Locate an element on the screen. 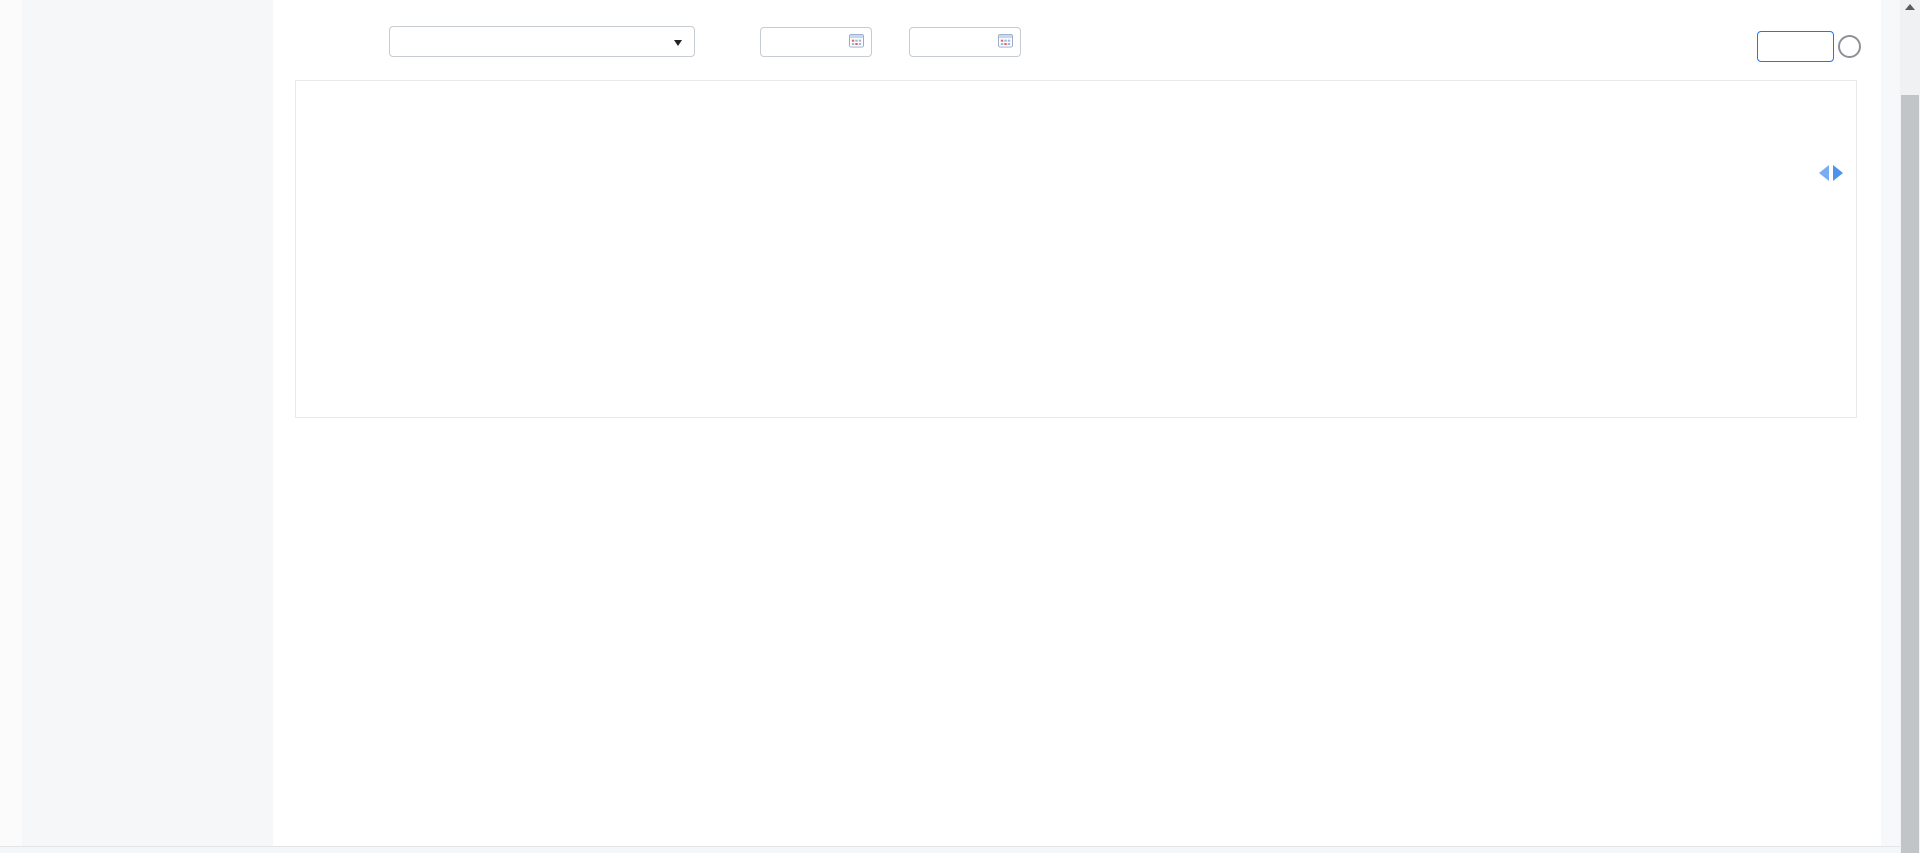 The width and height of the screenshot is (1920, 853). info-icon is located at coordinates (1849, 46).